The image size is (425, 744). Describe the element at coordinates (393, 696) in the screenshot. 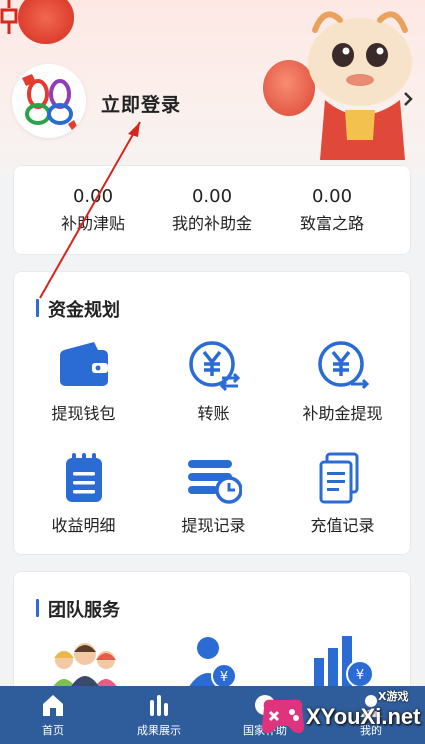

I see `watermark-small-text: X游戏` at that location.